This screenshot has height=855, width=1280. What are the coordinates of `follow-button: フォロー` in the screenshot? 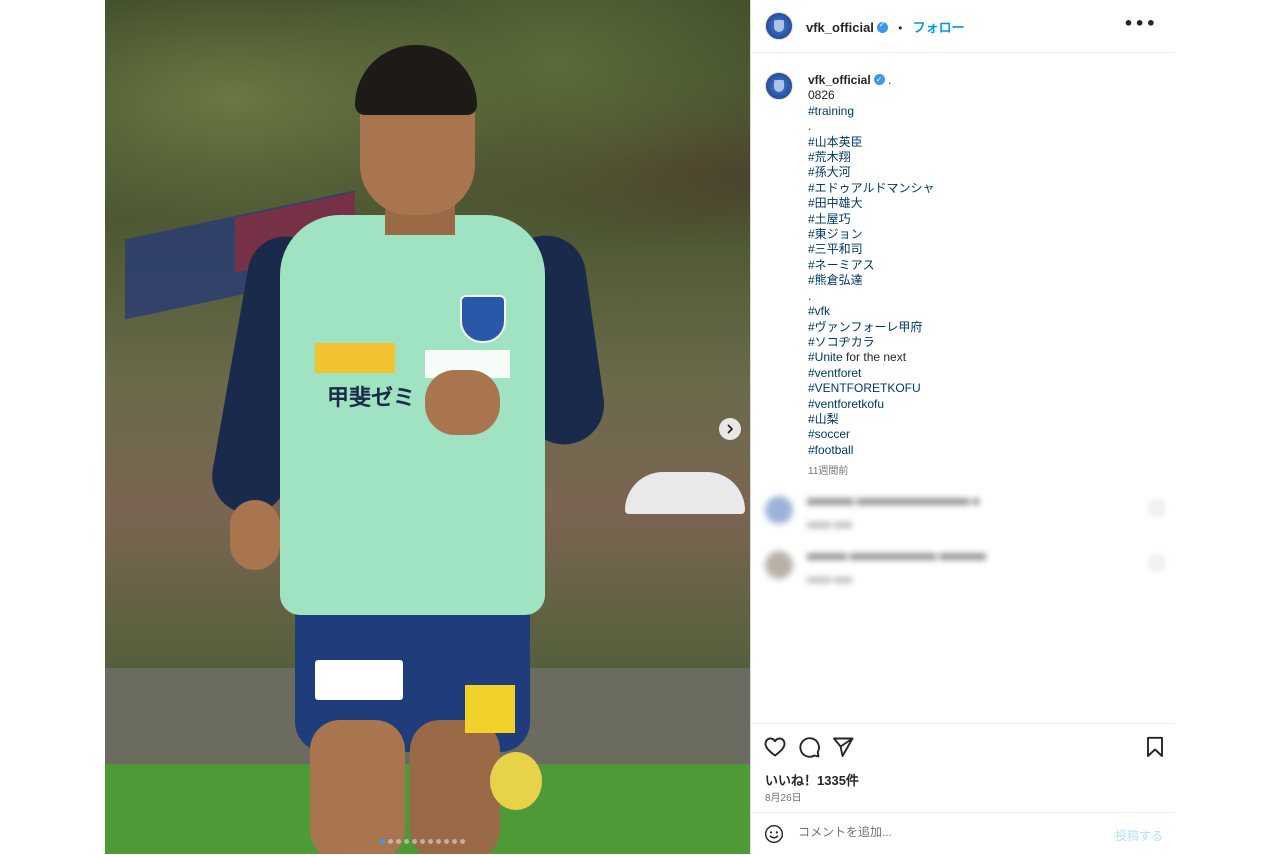 It's located at (939, 27).